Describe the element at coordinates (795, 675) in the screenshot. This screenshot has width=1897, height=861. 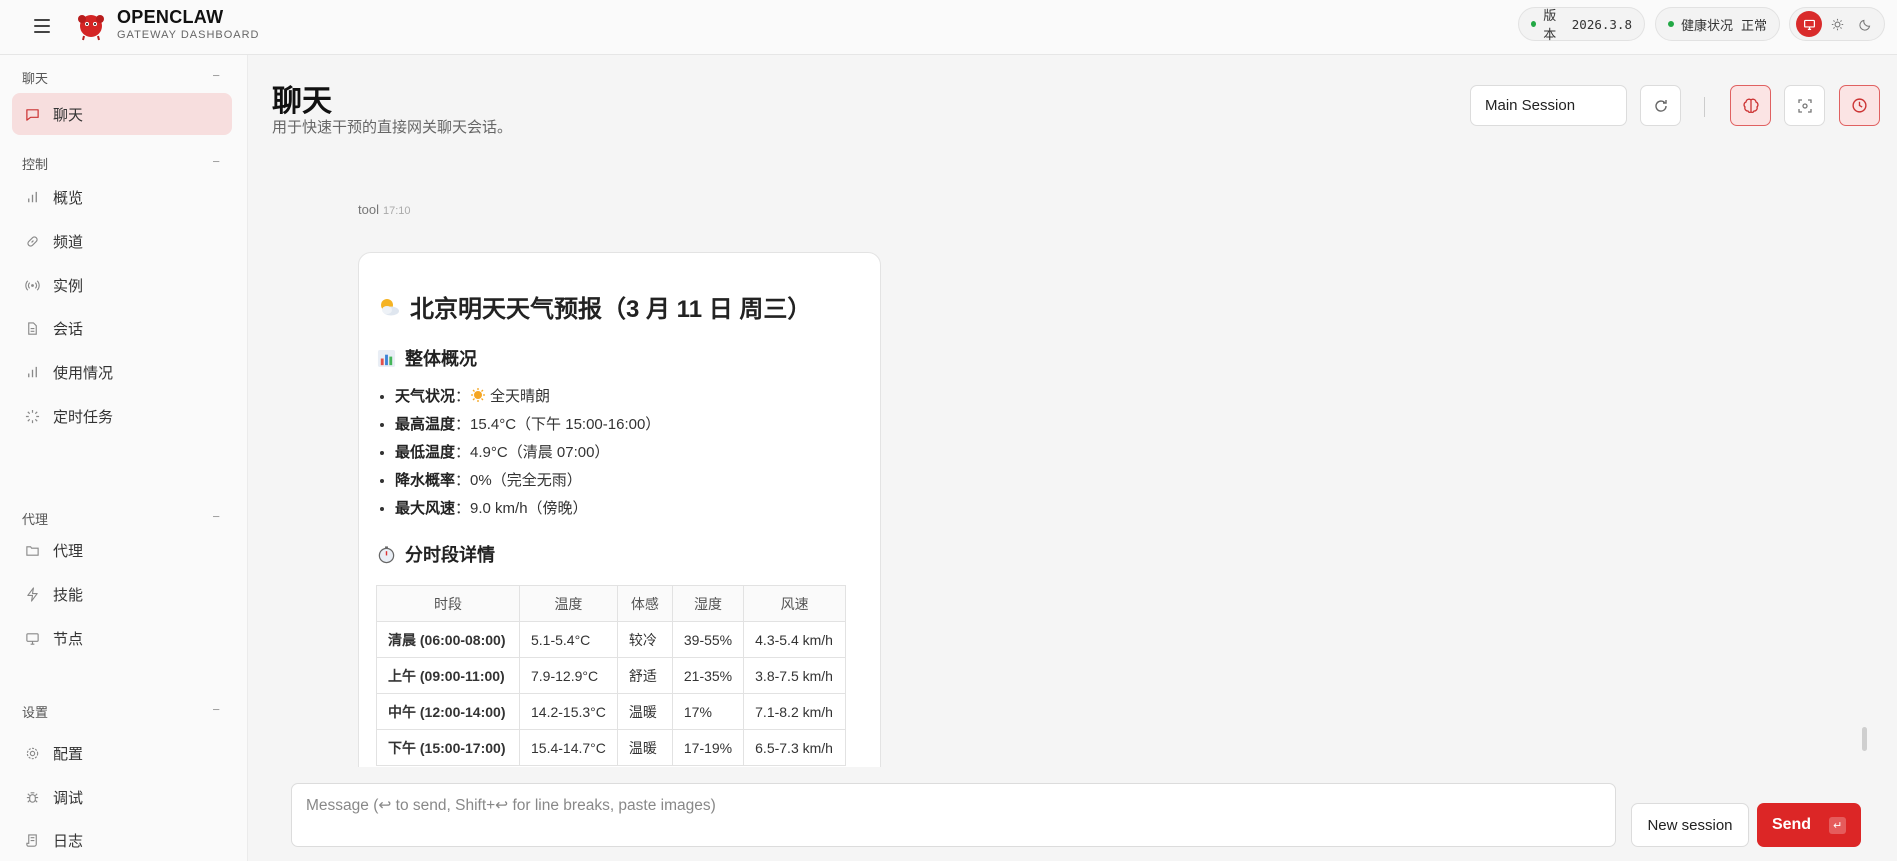
I see `table-cell: 3.8-7.5 km/h` at that location.